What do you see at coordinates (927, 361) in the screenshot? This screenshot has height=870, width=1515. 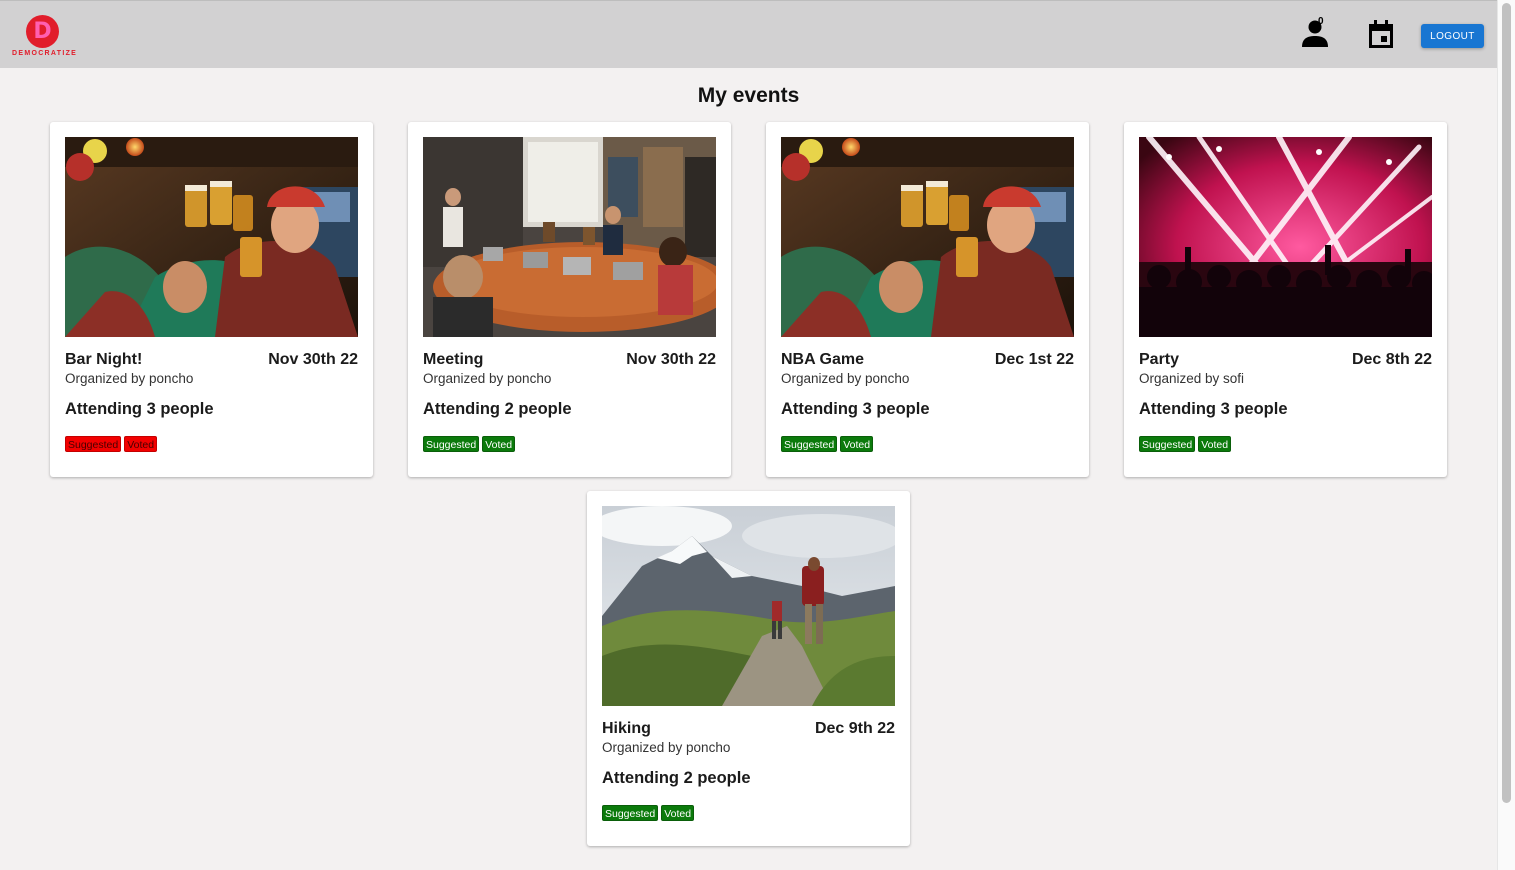 I see `event-header-row: NBA Game Dec 1st 22` at bounding box center [927, 361].